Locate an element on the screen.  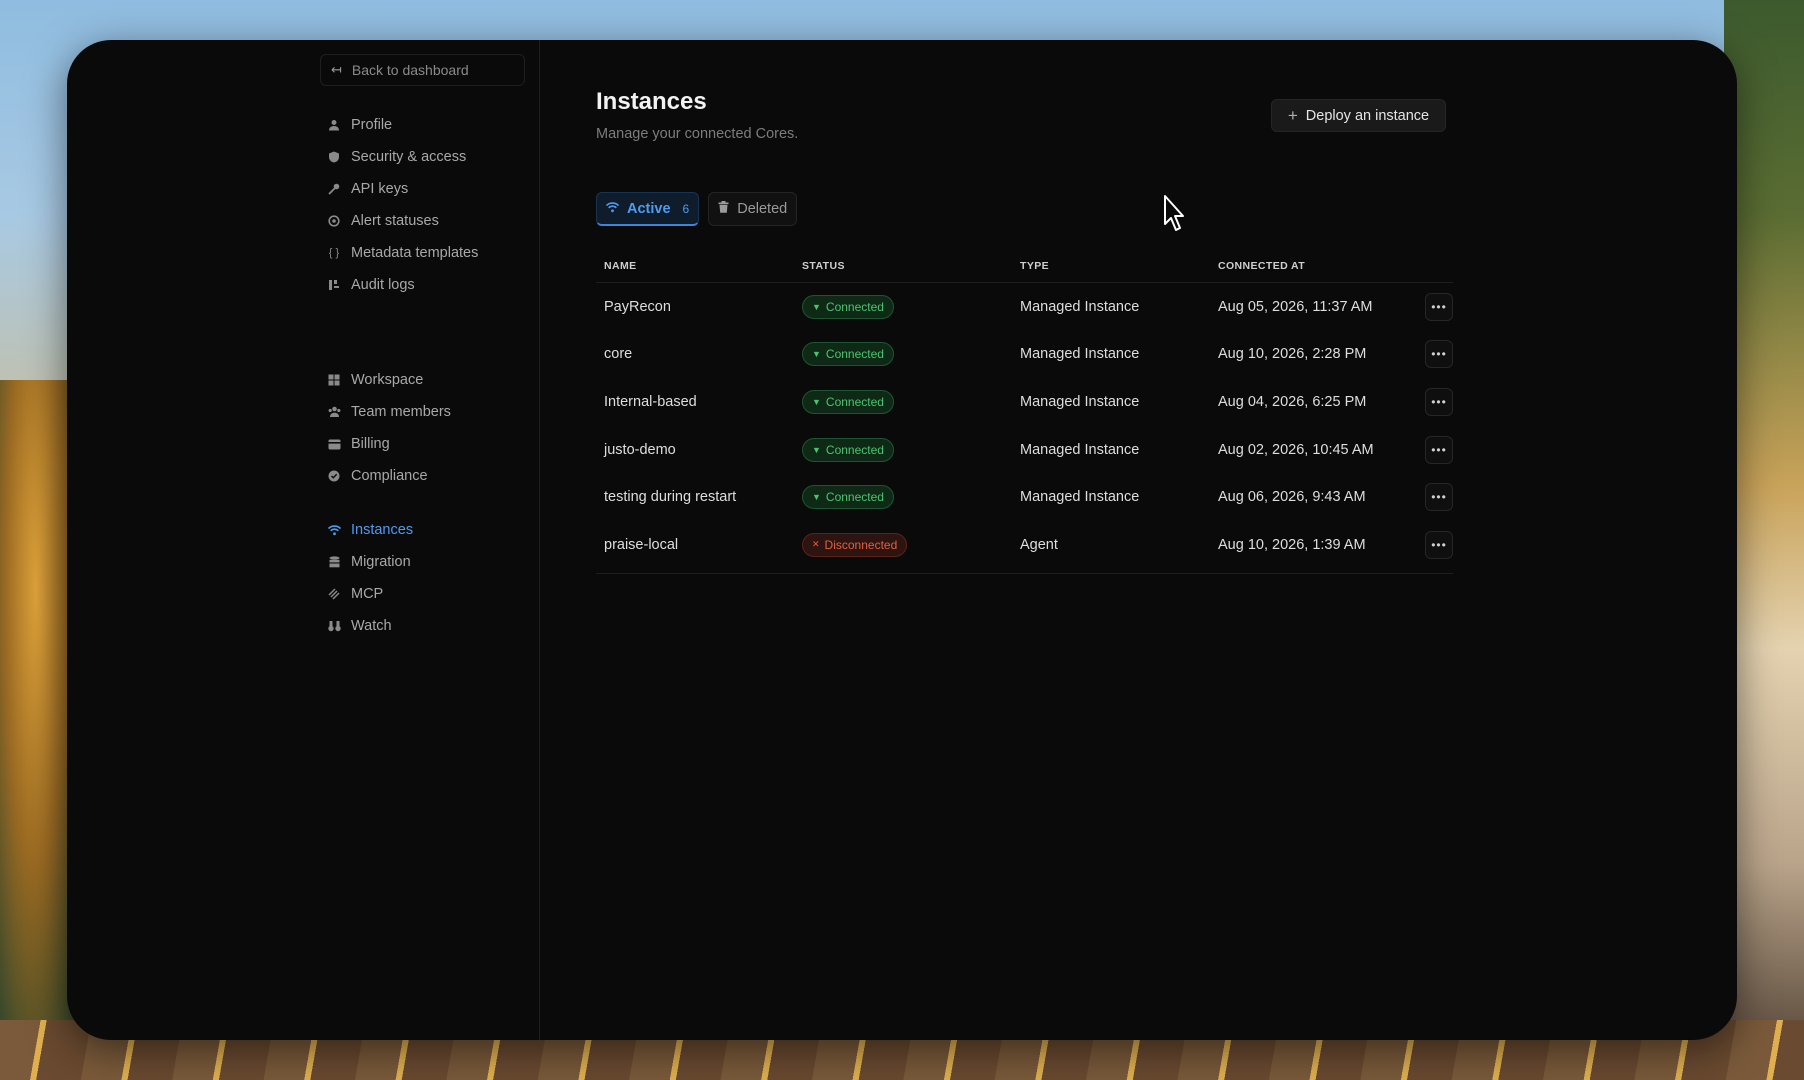
tab-active-label: Active is located at coordinates (649, 208).